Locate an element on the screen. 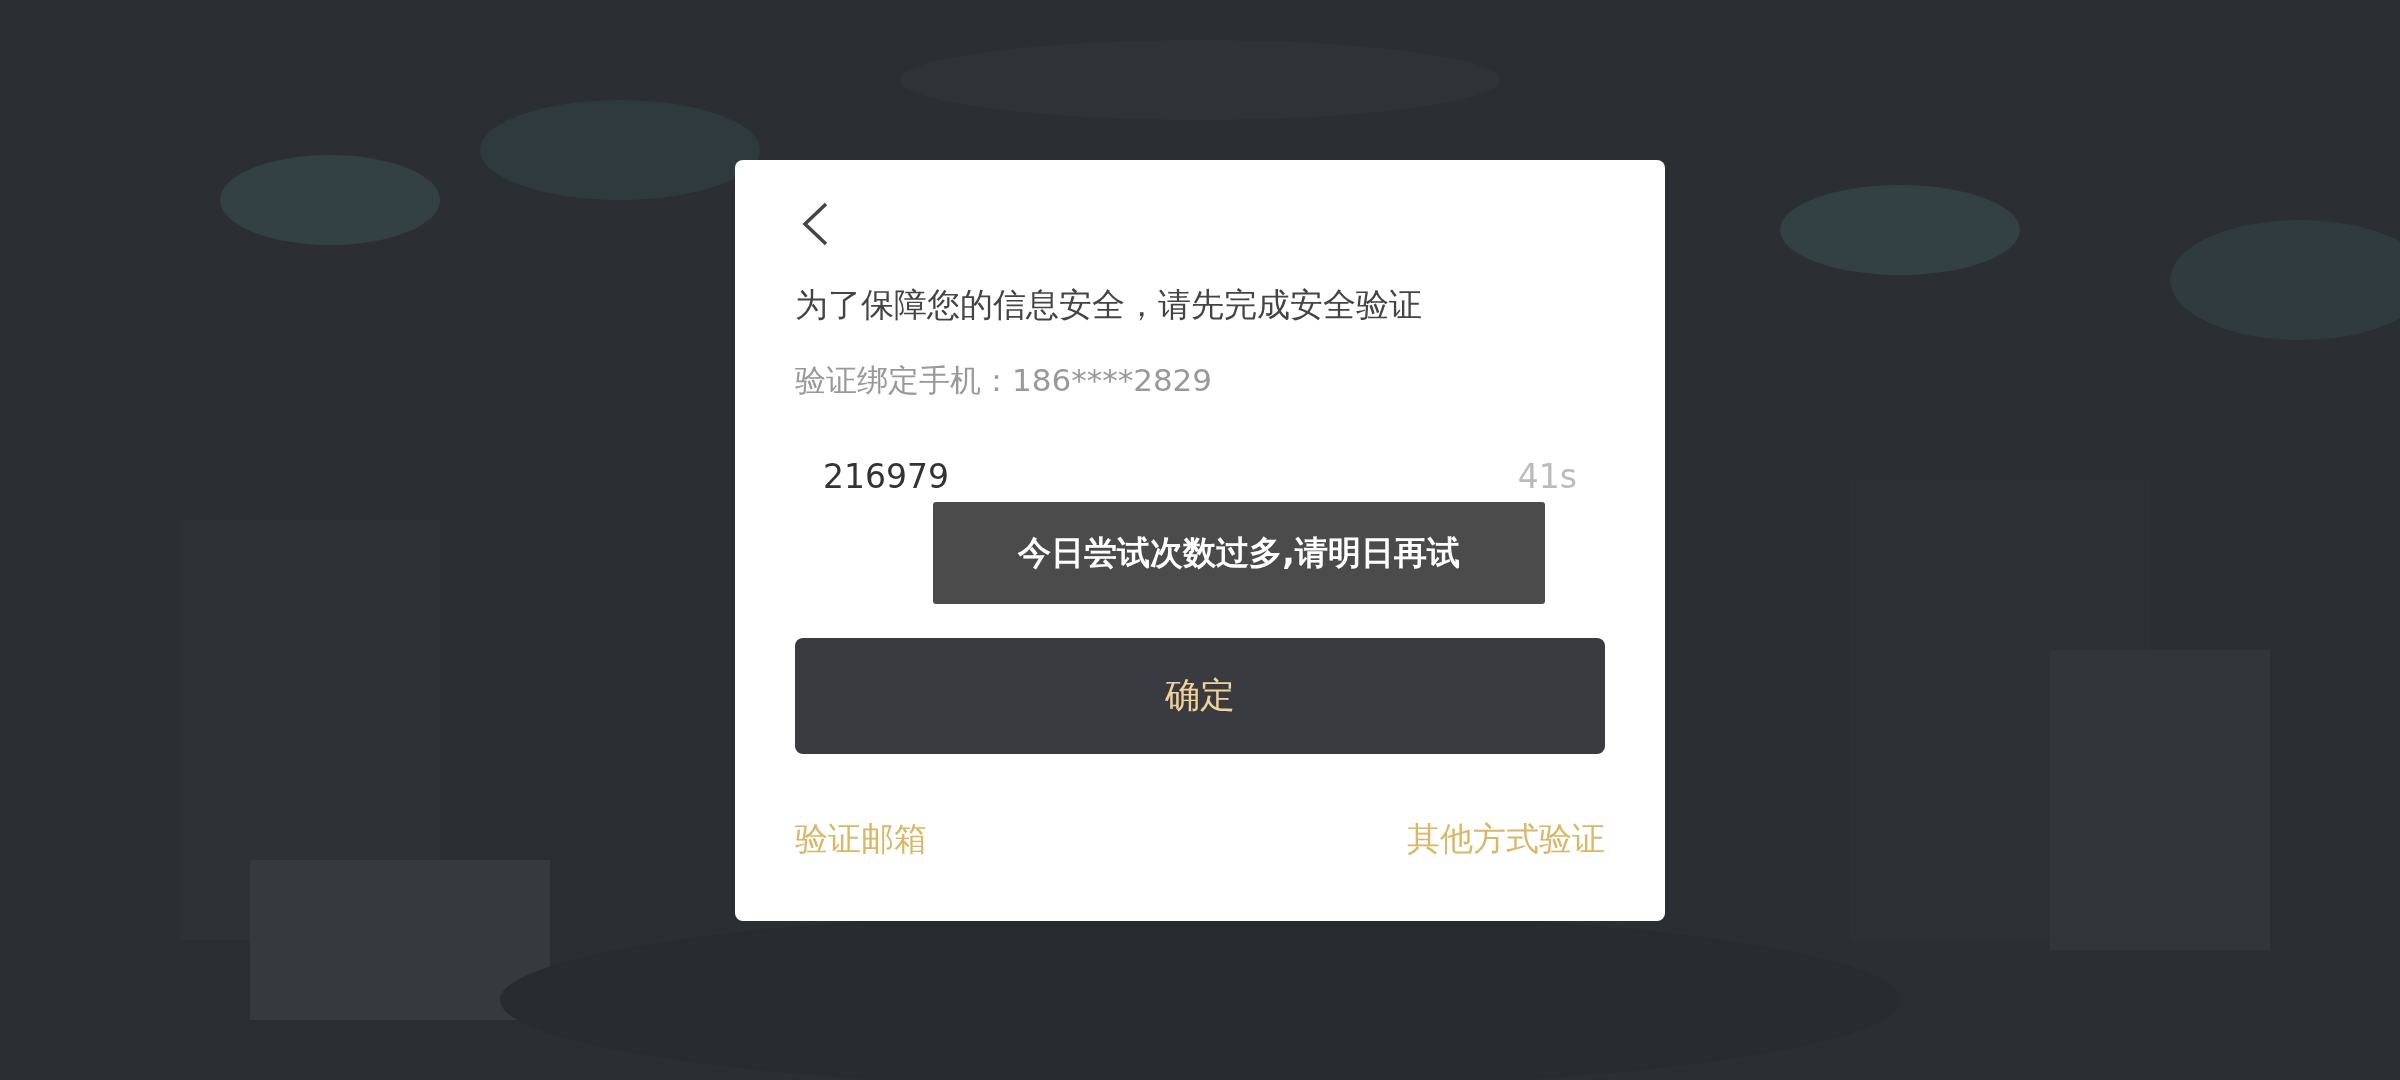 The height and width of the screenshot is (1080, 2400). bound-phone-text: 验证绑定手机：186****2829 is located at coordinates (1004, 380).